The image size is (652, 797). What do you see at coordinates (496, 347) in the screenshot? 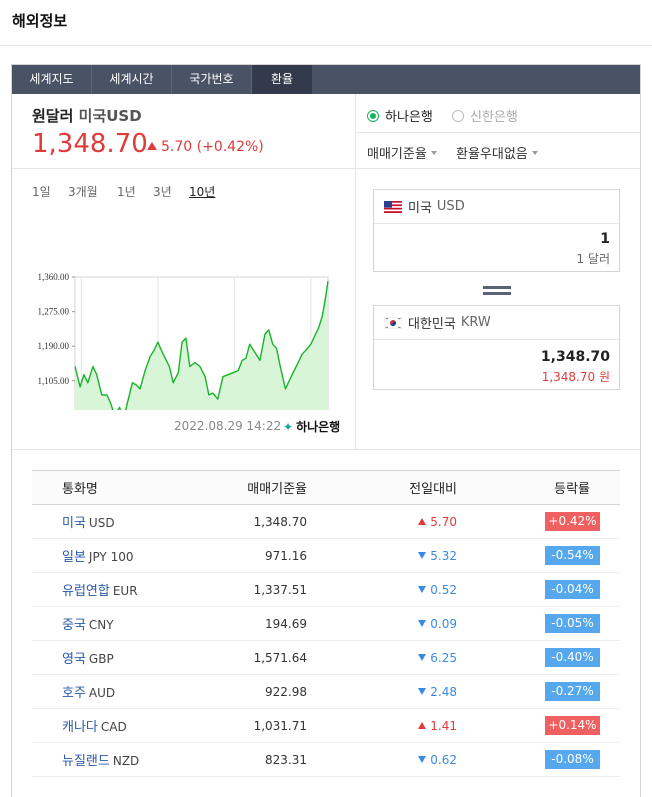
I see `converter-to: 대한민국 KRW 1,348.70 1,348.70 원` at bounding box center [496, 347].